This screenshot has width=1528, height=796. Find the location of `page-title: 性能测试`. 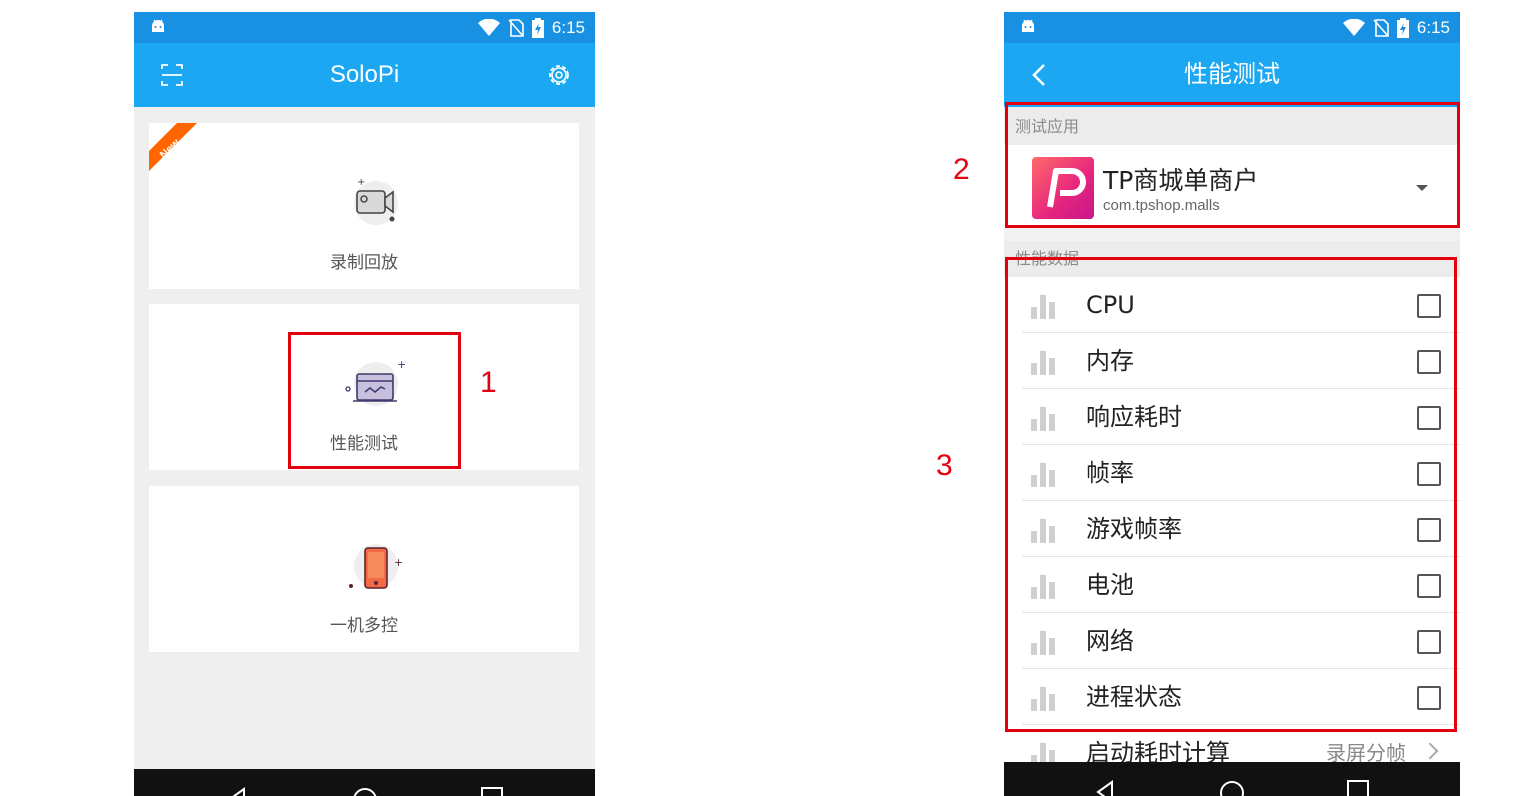

page-title: 性能测试 is located at coordinates (1232, 74).